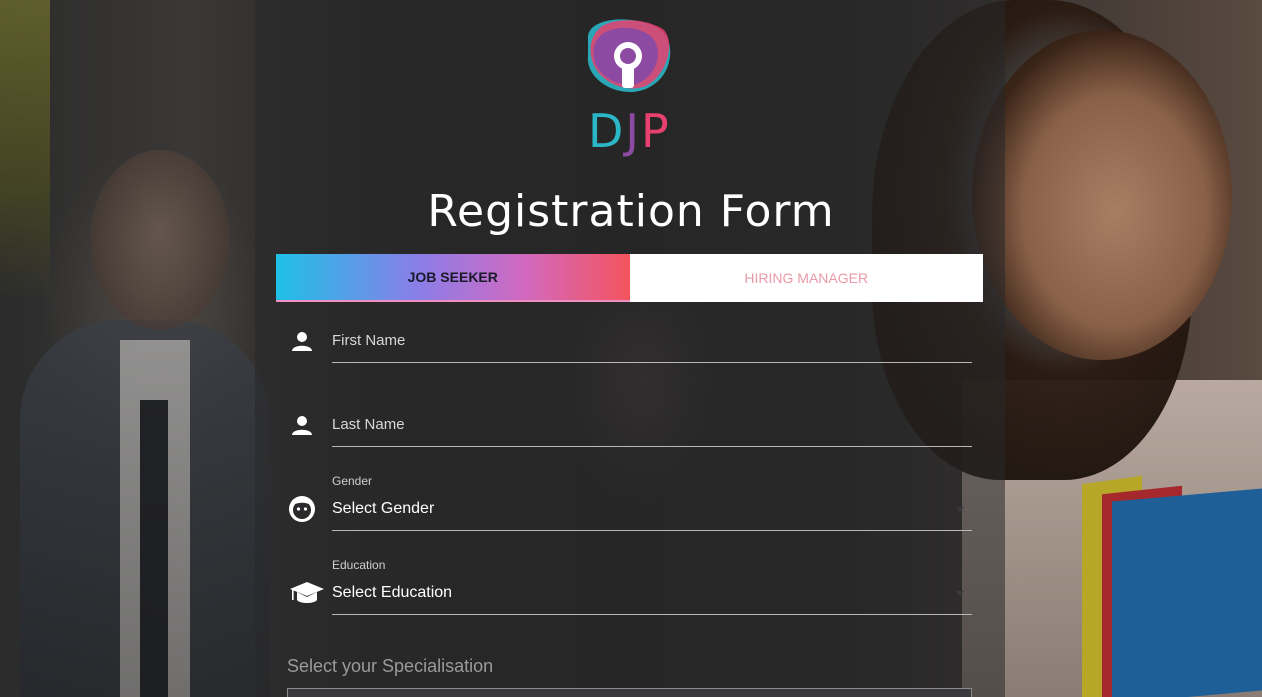 Image resolution: width=1262 pixels, height=697 pixels. I want to click on first-name-underline, so click(652, 362).